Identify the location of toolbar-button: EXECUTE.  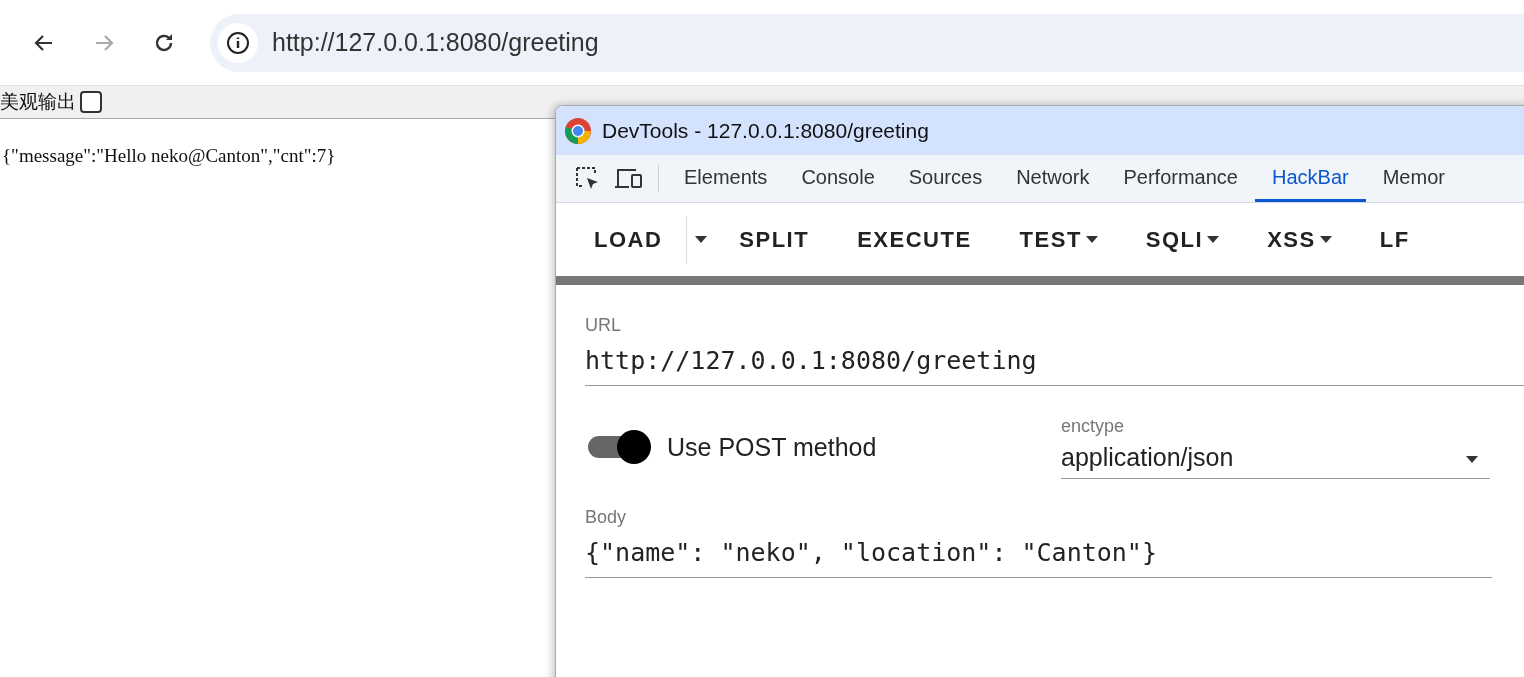
(914, 239).